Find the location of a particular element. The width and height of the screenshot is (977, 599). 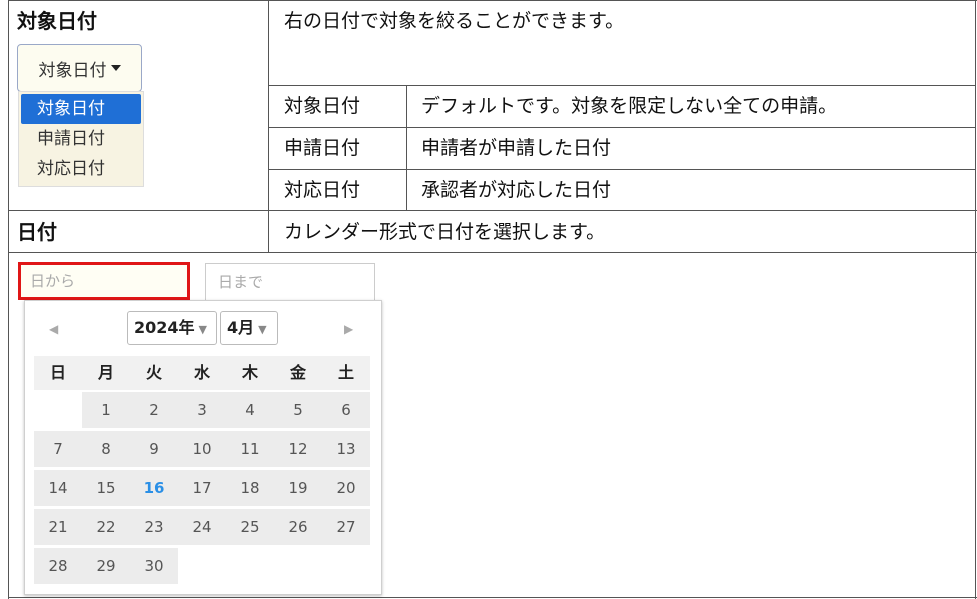

row-title-date: 日付 is located at coordinates (37, 232).